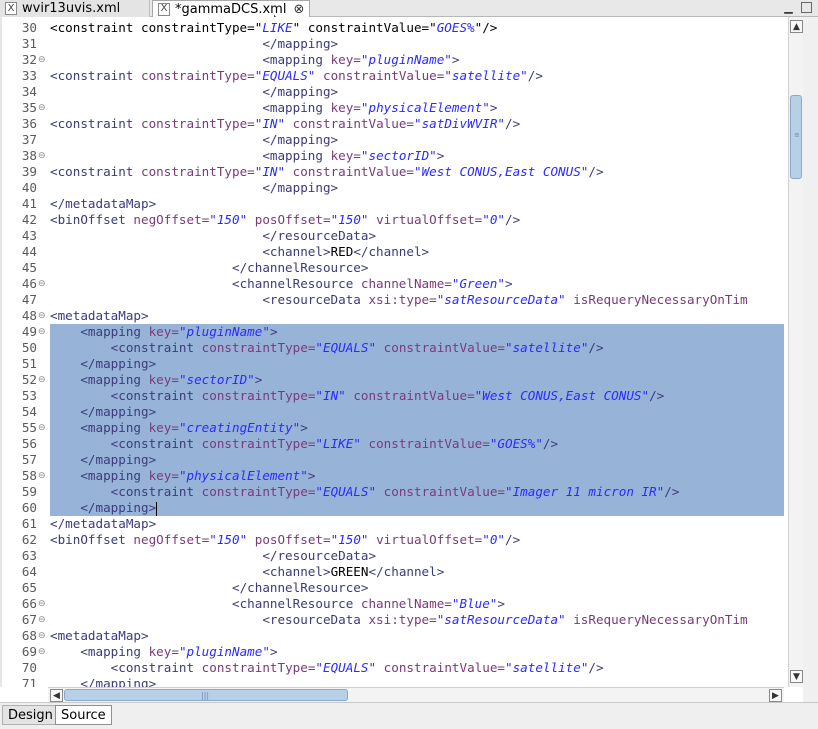  Describe the element at coordinates (281, 284) in the screenshot. I see `code-text: <channelResource channelName="Green">` at that location.